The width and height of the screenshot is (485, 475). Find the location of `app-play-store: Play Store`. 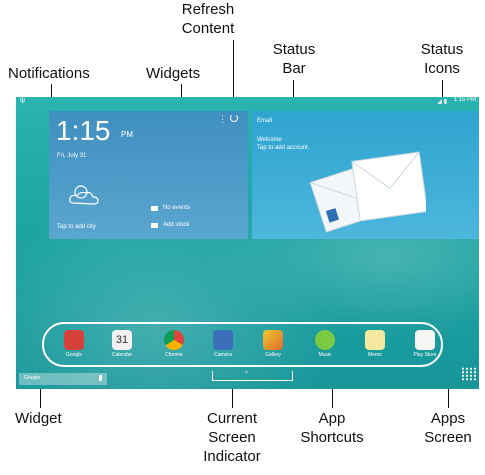

app-play-store: Play Store is located at coordinates (425, 344).